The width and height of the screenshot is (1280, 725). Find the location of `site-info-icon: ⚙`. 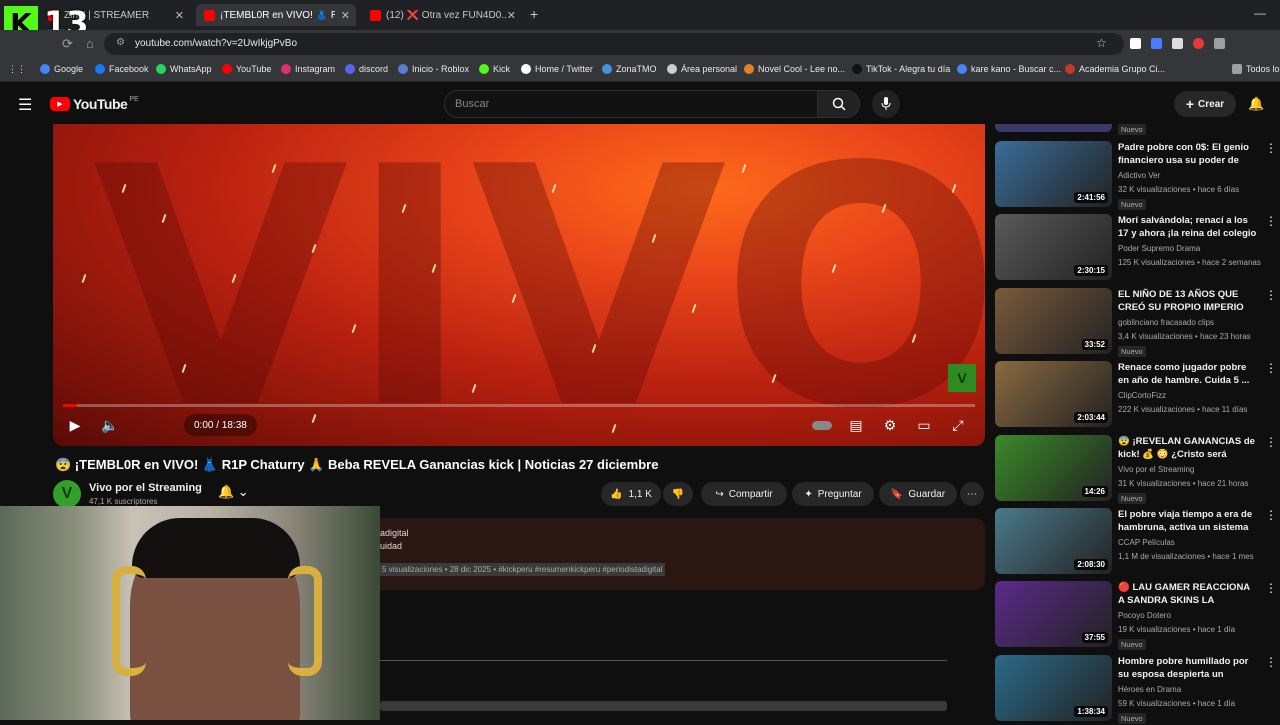

site-info-icon: ⚙ is located at coordinates (120, 42).